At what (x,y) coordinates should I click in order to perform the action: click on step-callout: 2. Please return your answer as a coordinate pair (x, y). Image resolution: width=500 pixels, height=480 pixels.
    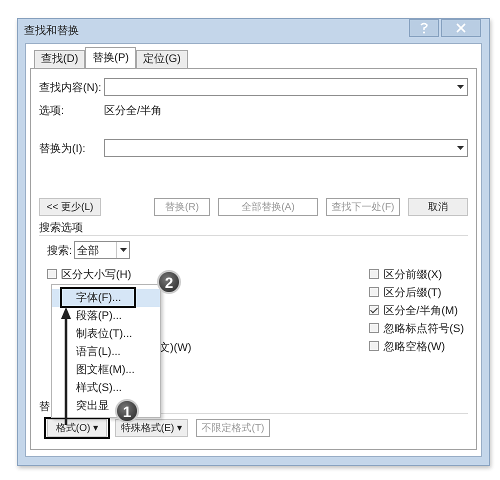
    Looking at the image, I should click on (169, 282).